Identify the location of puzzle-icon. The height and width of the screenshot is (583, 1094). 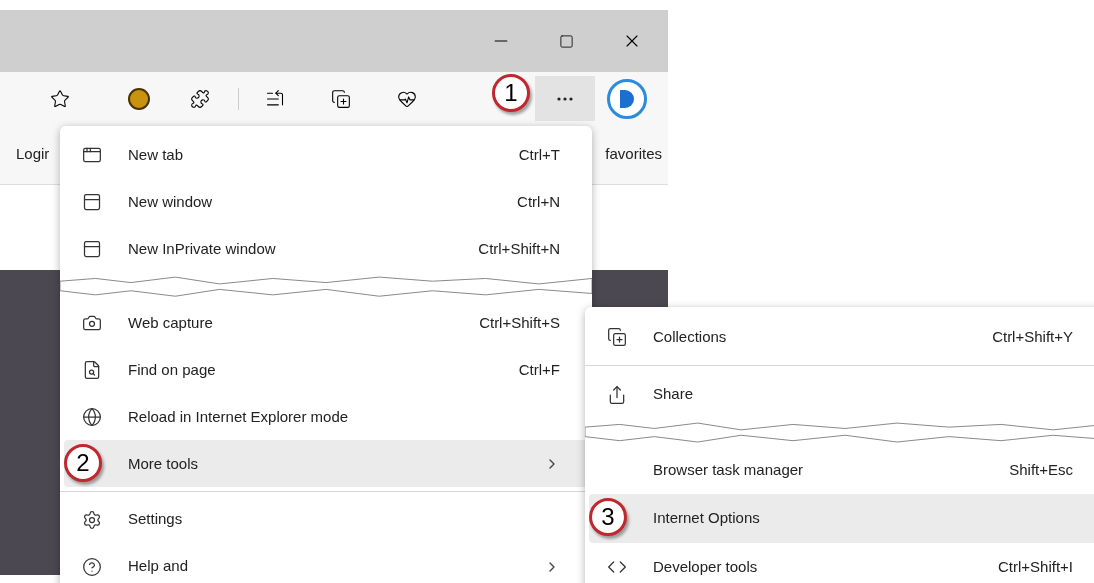
(200, 98).